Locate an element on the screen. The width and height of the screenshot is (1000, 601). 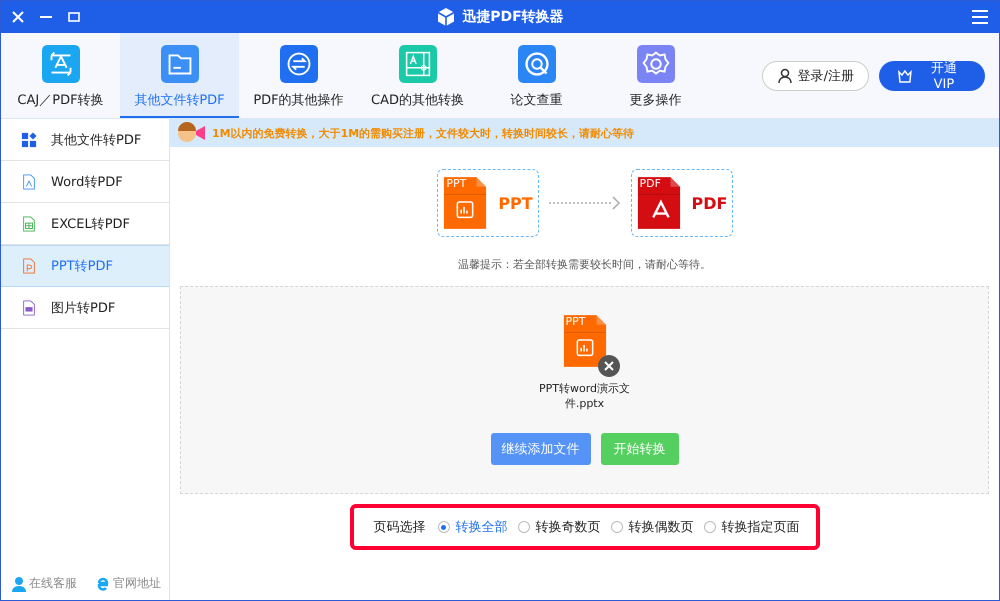
person-icon is located at coordinates (19, 584).